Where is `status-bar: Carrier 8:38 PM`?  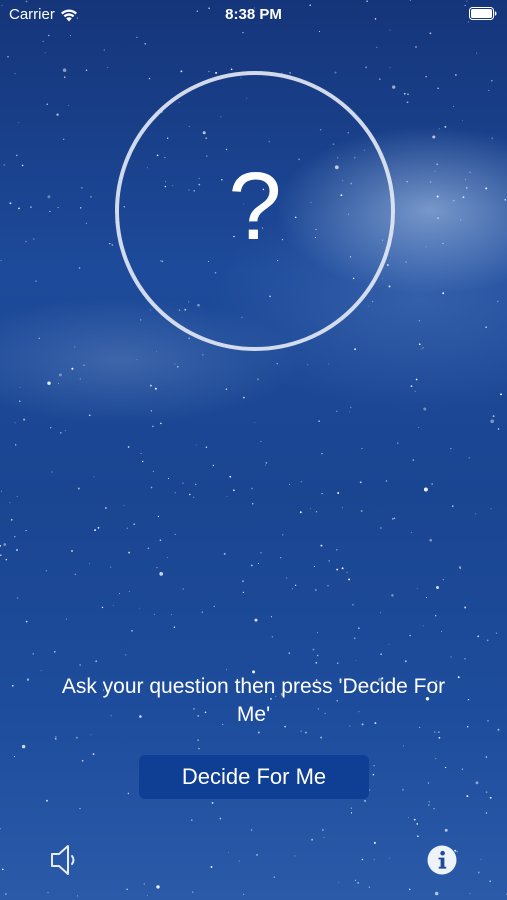
status-bar: Carrier 8:38 PM is located at coordinates (253, 14).